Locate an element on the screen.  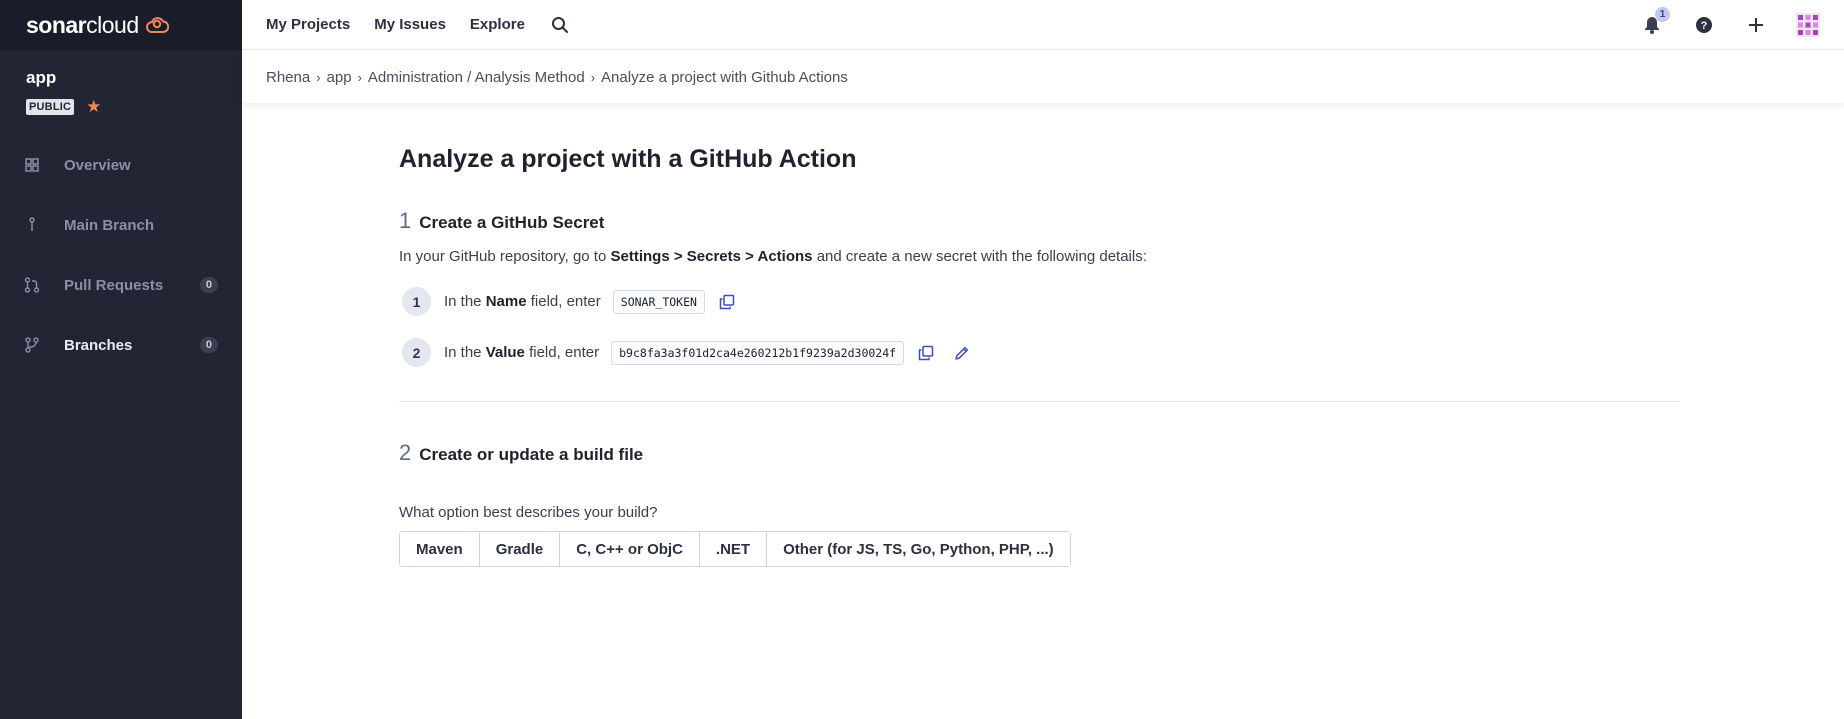
desc-text: In your GitHub repository, go to is located at coordinates (505, 256).